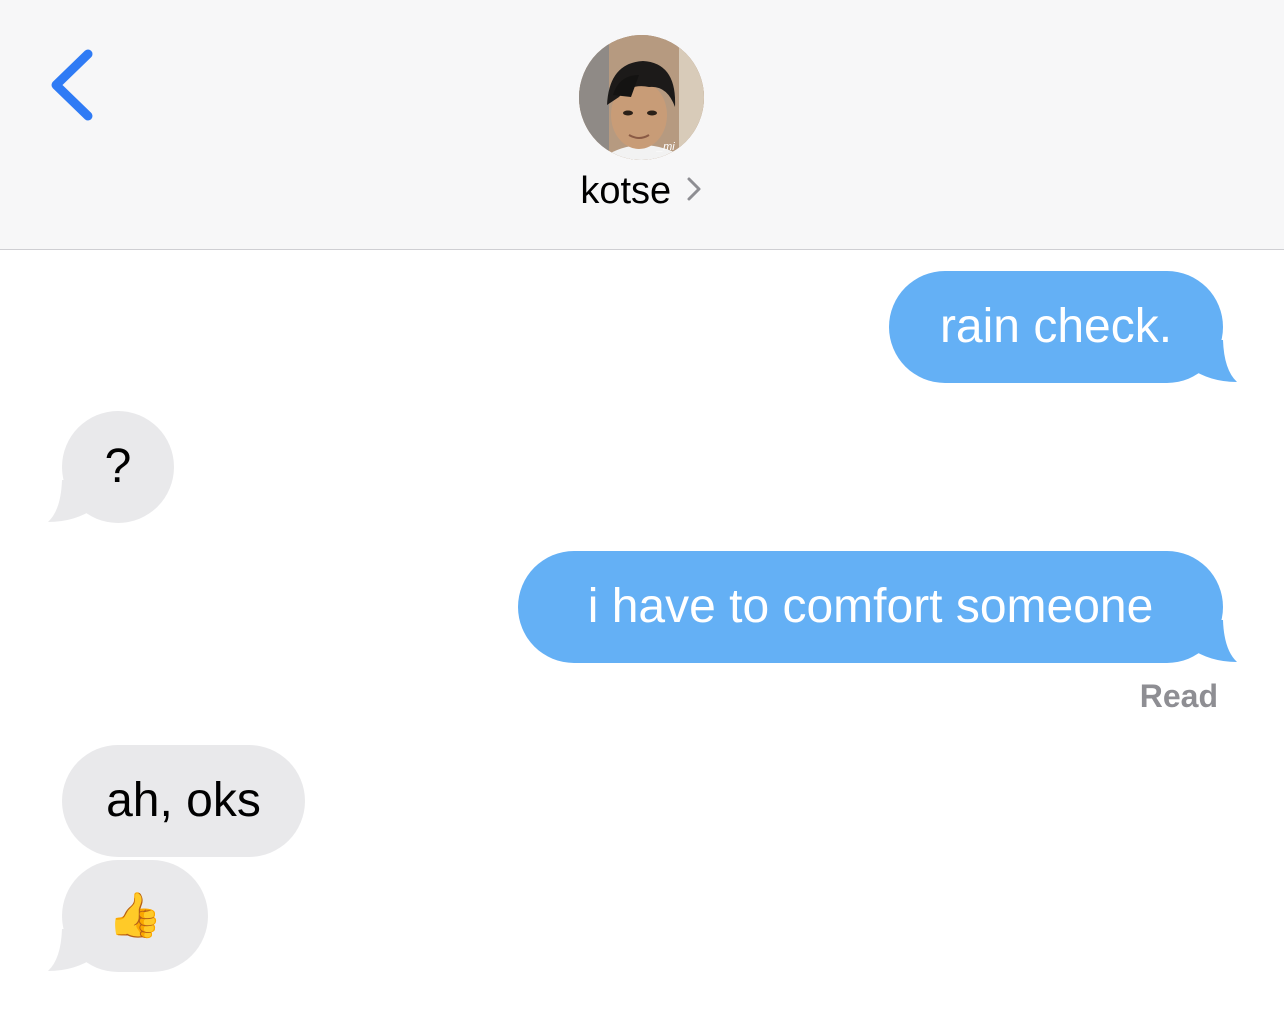 This screenshot has height=1010, width=1284. I want to click on avatar-watermark: _mi, so click(666, 147).